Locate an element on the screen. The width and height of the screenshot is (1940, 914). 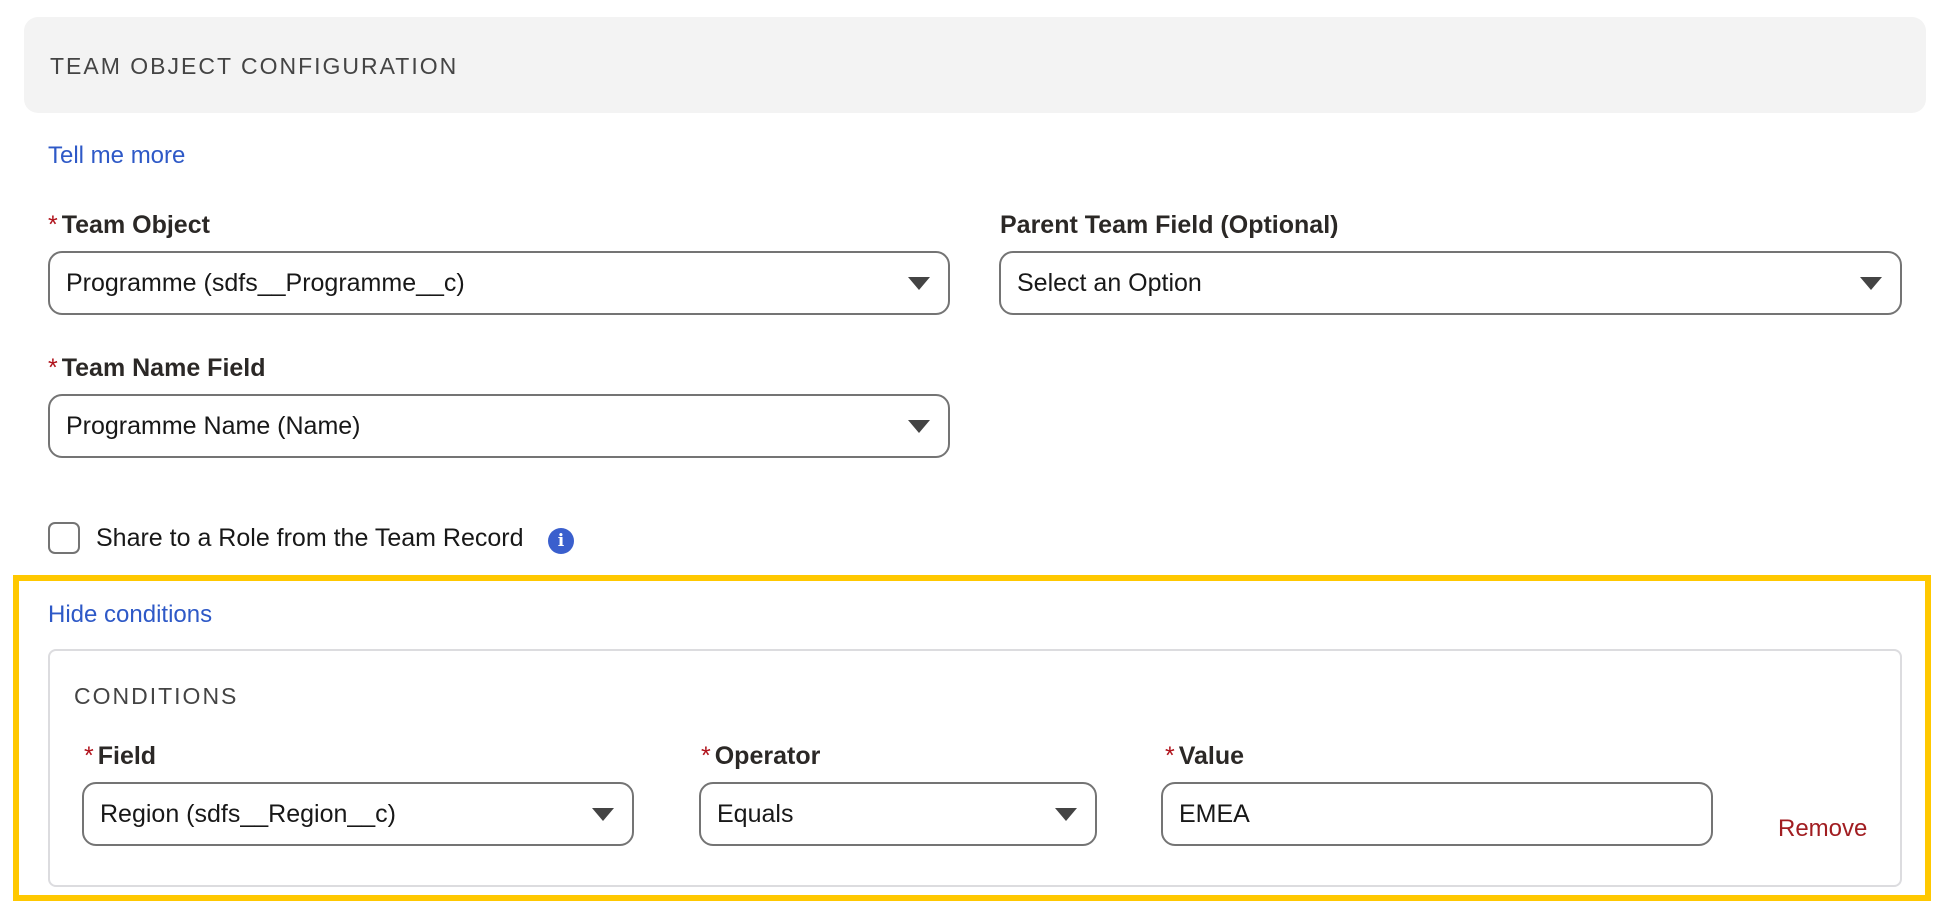
remove-condition-link: Remove is located at coordinates (1822, 829).